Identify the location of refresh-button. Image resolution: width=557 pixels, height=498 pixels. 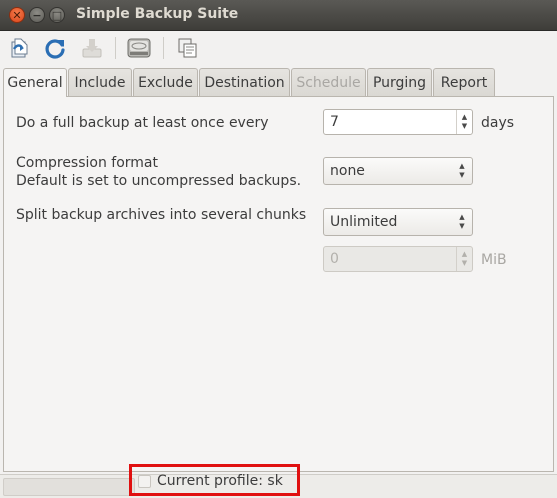
(55, 48).